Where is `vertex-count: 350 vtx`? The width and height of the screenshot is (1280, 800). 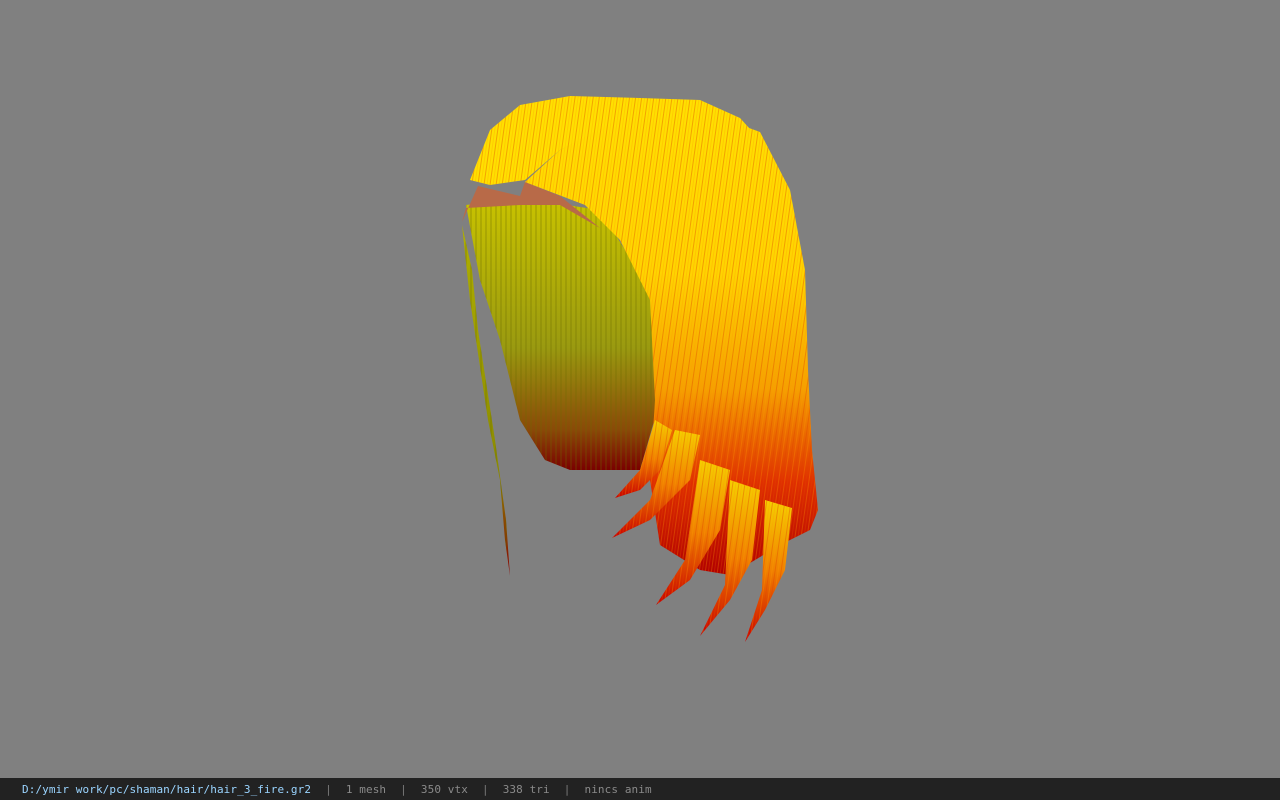
vertex-count: 350 vtx is located at coordinates (444, 789).